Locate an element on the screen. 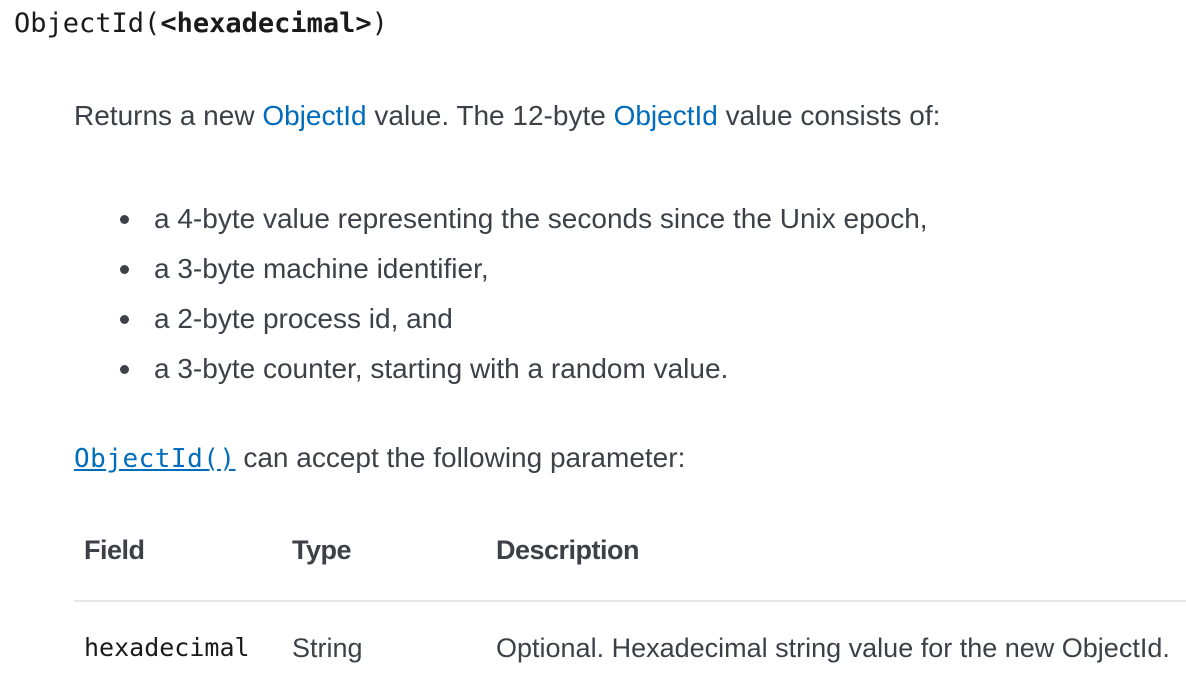 The image size is (1186, 682). list-item-text: a 3-byte machine identifier, is located at coordinates (321, 268).